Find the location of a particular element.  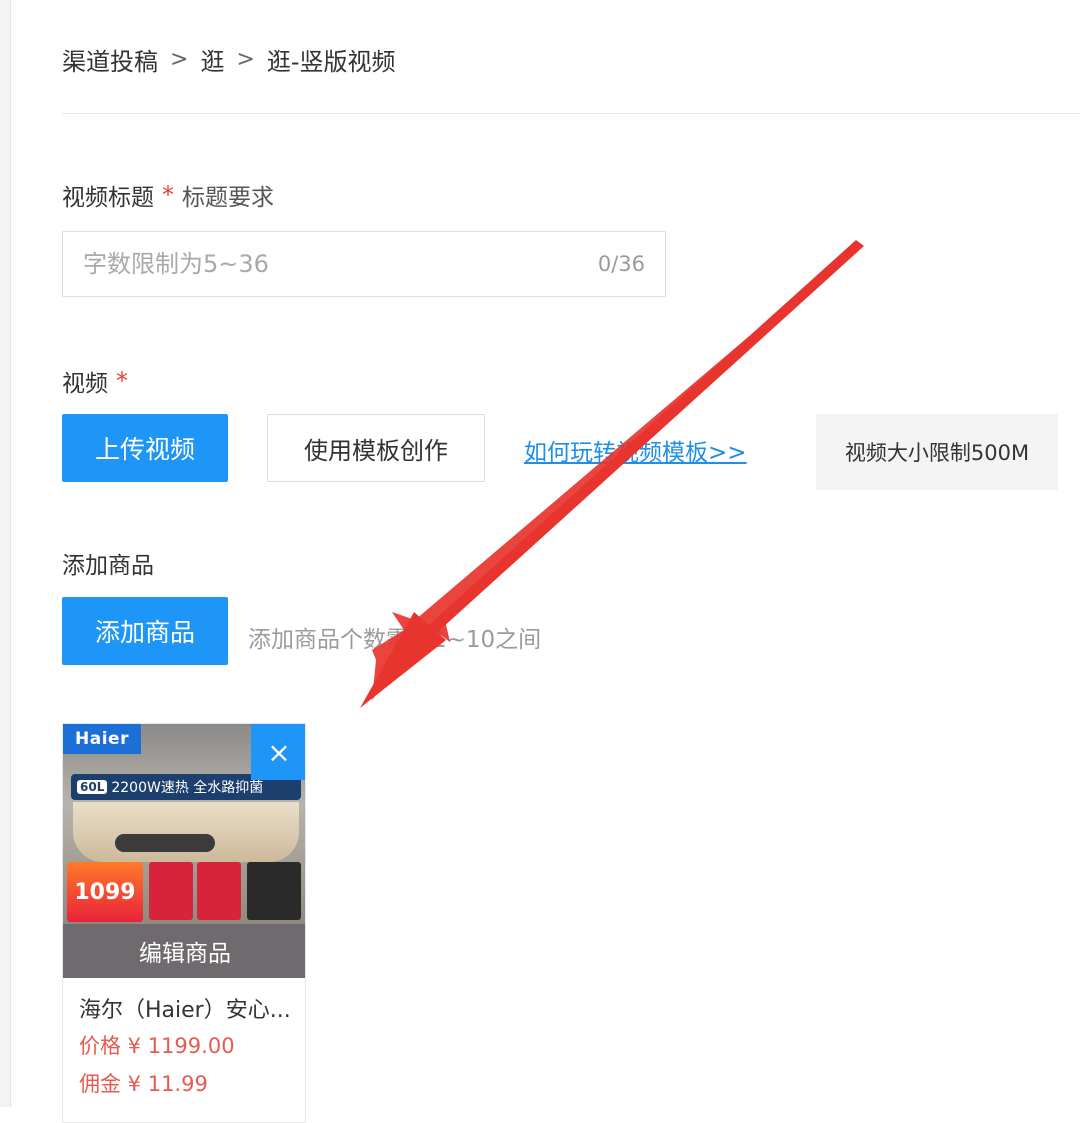

video-size-tip: 视频大小限制500M is located at coordinates (937, 452).